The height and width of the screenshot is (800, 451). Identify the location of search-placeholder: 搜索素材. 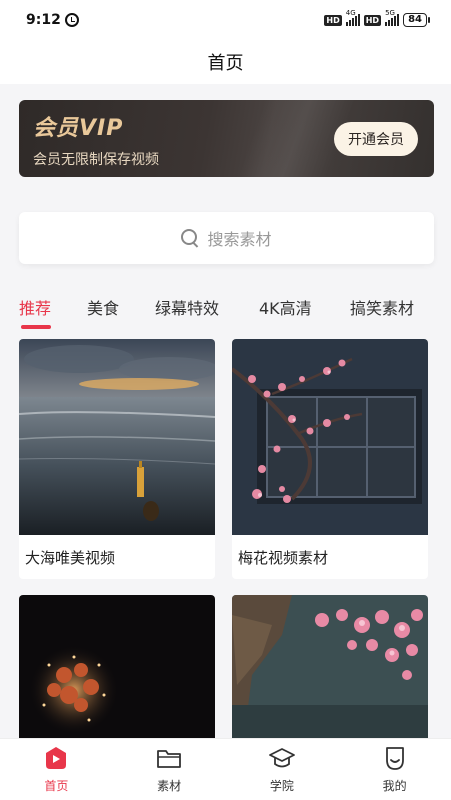
(239, 239).